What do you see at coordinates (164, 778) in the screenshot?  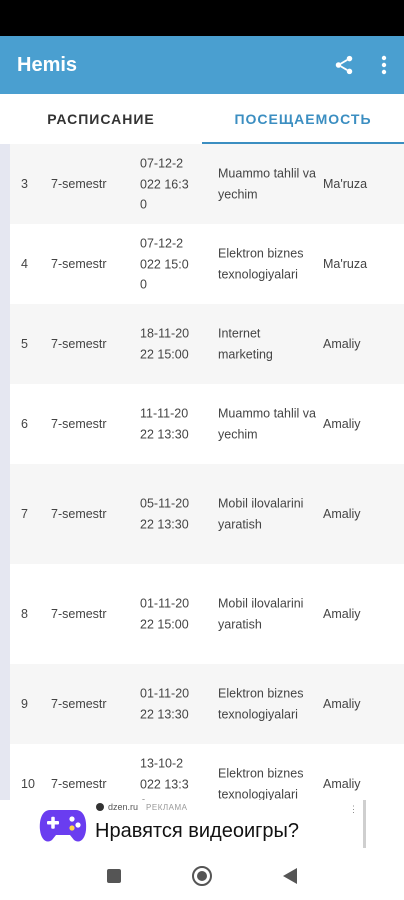 I see `row-date: 13-10-2022 13:30` at bounding box center [164, 778].